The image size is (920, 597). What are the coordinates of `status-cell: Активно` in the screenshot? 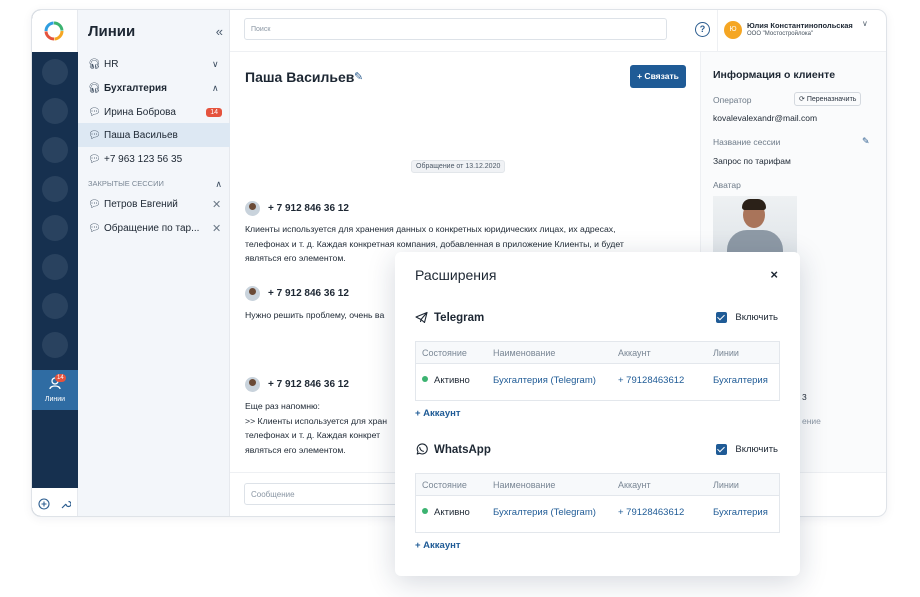 It's located at (446, 512).